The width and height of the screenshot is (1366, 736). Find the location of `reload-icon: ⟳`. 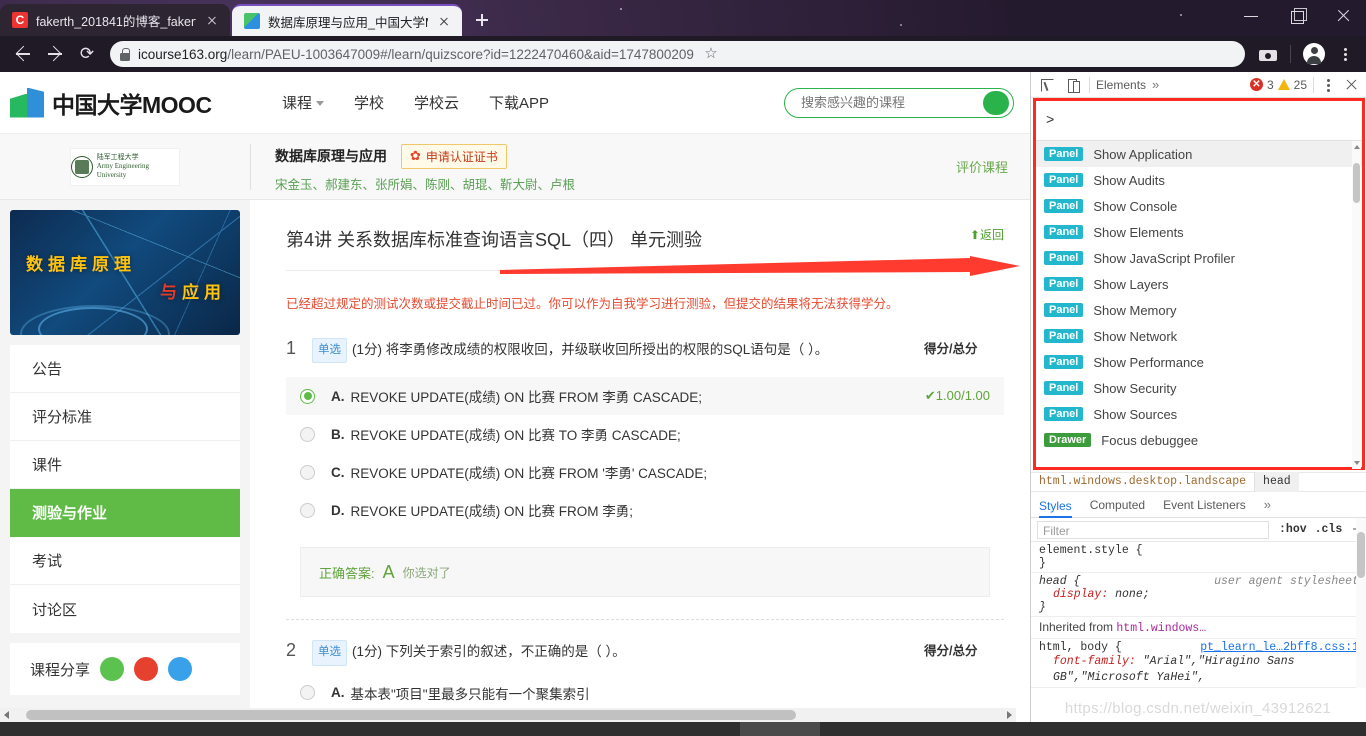

reload-icon: ⟳ is located at coordinates (87, 54).